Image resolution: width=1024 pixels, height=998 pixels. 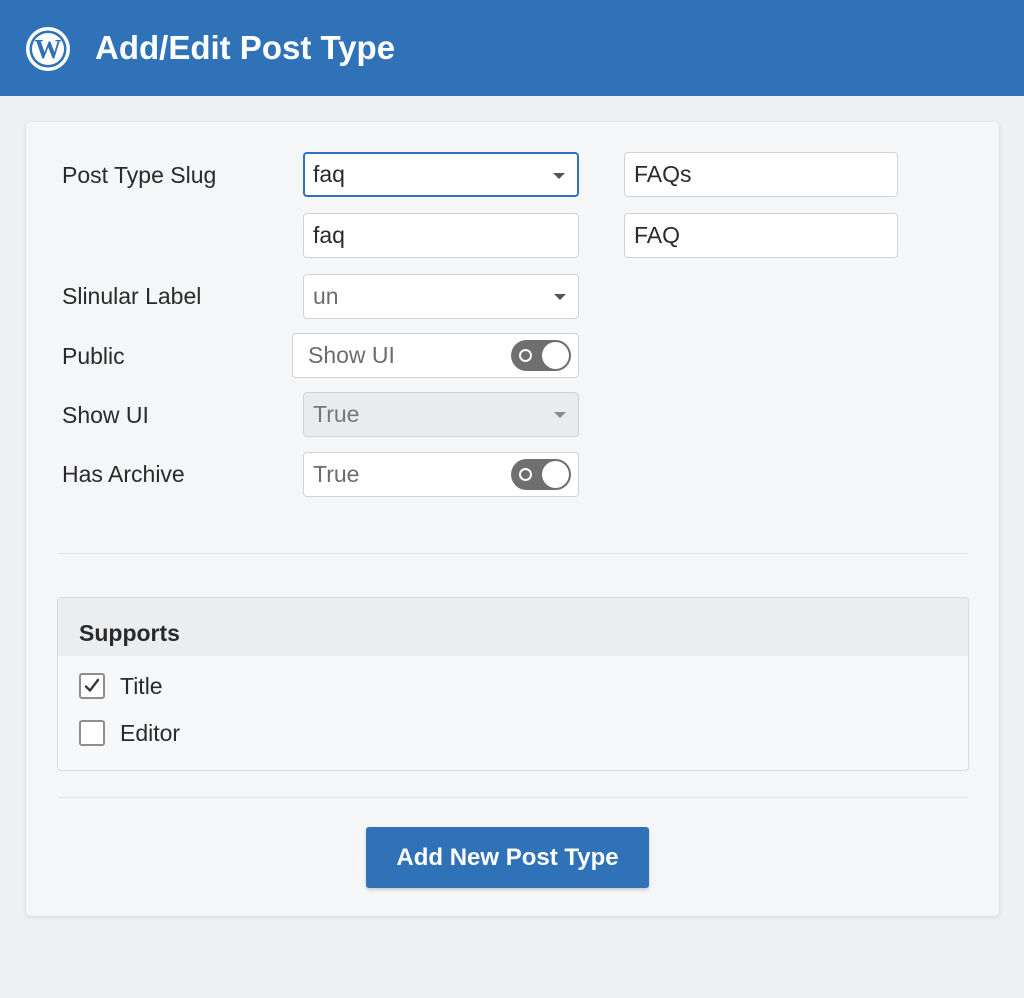 I want to click on has-archive-field: True, so click(x=441, y=474).